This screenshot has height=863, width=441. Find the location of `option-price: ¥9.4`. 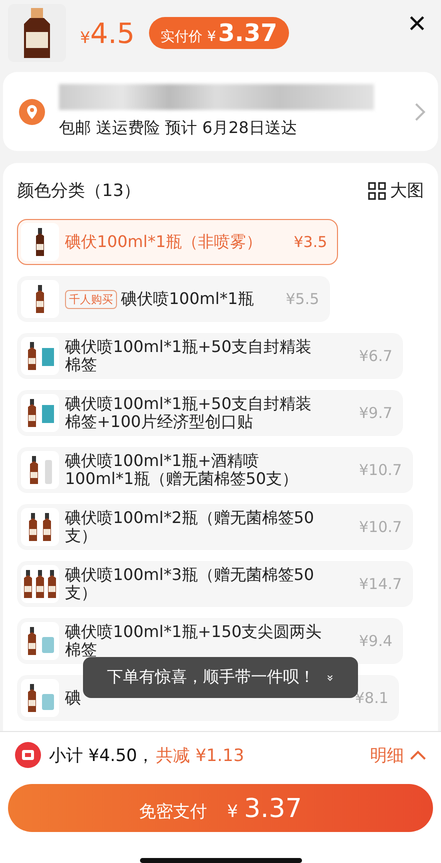

option-price: ¥9.4 is located at coordinates (375, 641).